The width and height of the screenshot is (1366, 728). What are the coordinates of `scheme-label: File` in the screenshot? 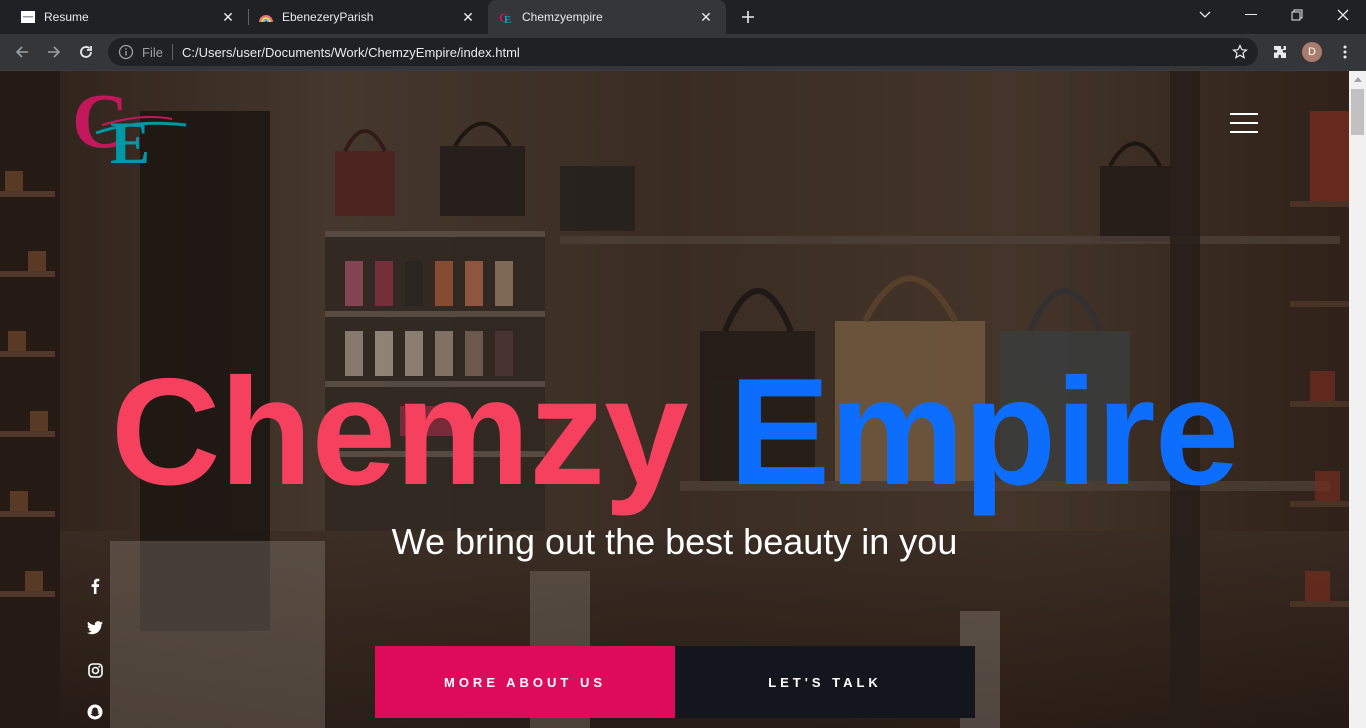 It's located at (152, 52).